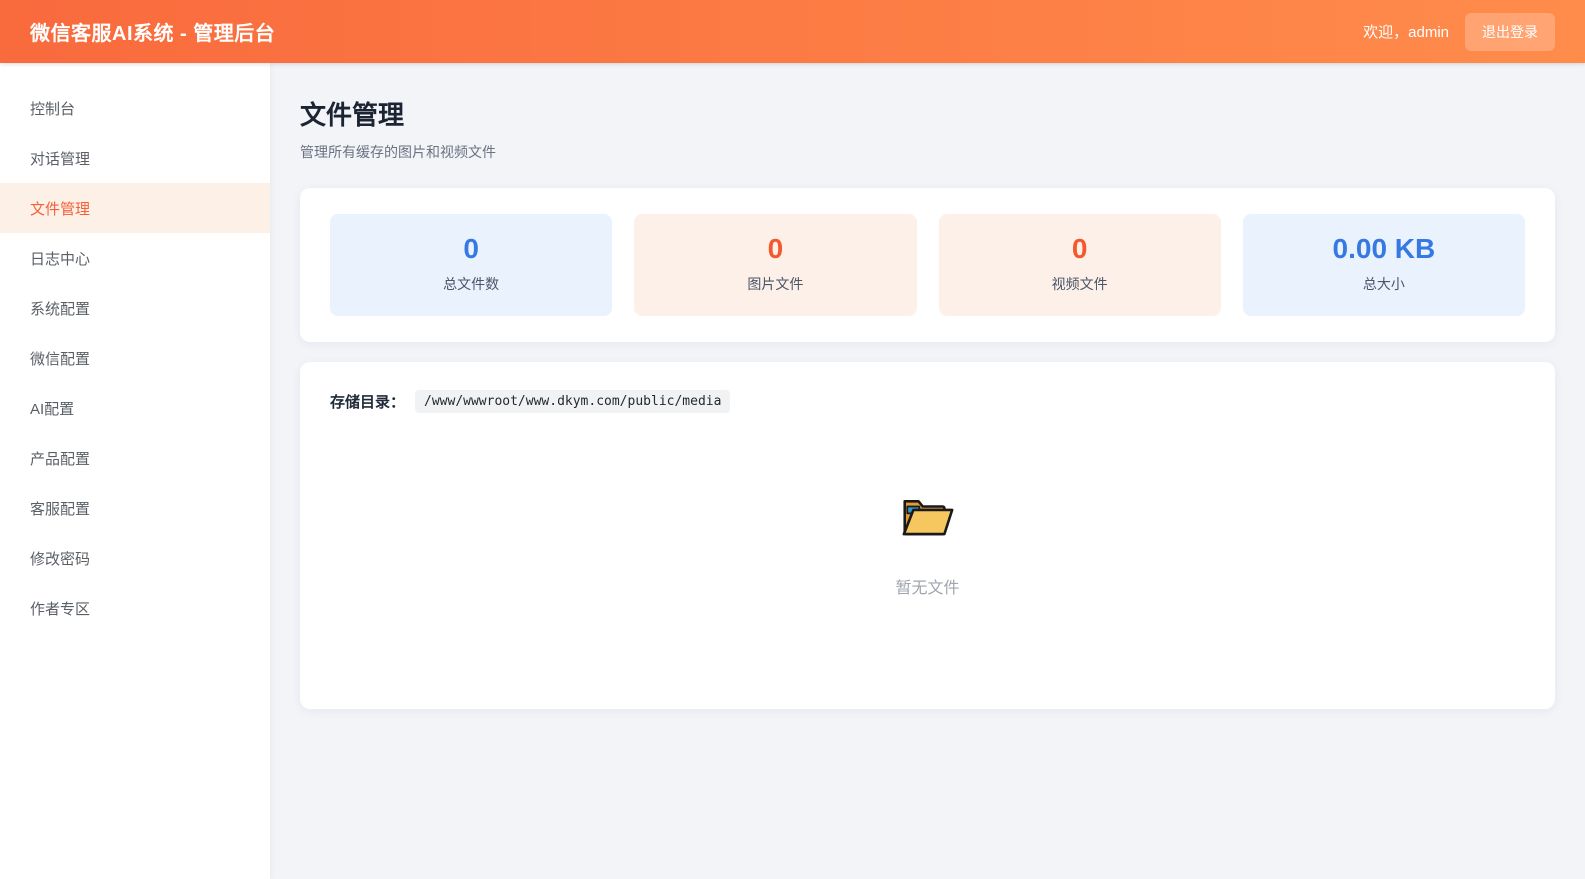 This screenshot has height=879, width=1585. I want to click on app-header: 微信客服AI系统 - 管理后台 欢迎，admin 退出登录, so click(792, 31).